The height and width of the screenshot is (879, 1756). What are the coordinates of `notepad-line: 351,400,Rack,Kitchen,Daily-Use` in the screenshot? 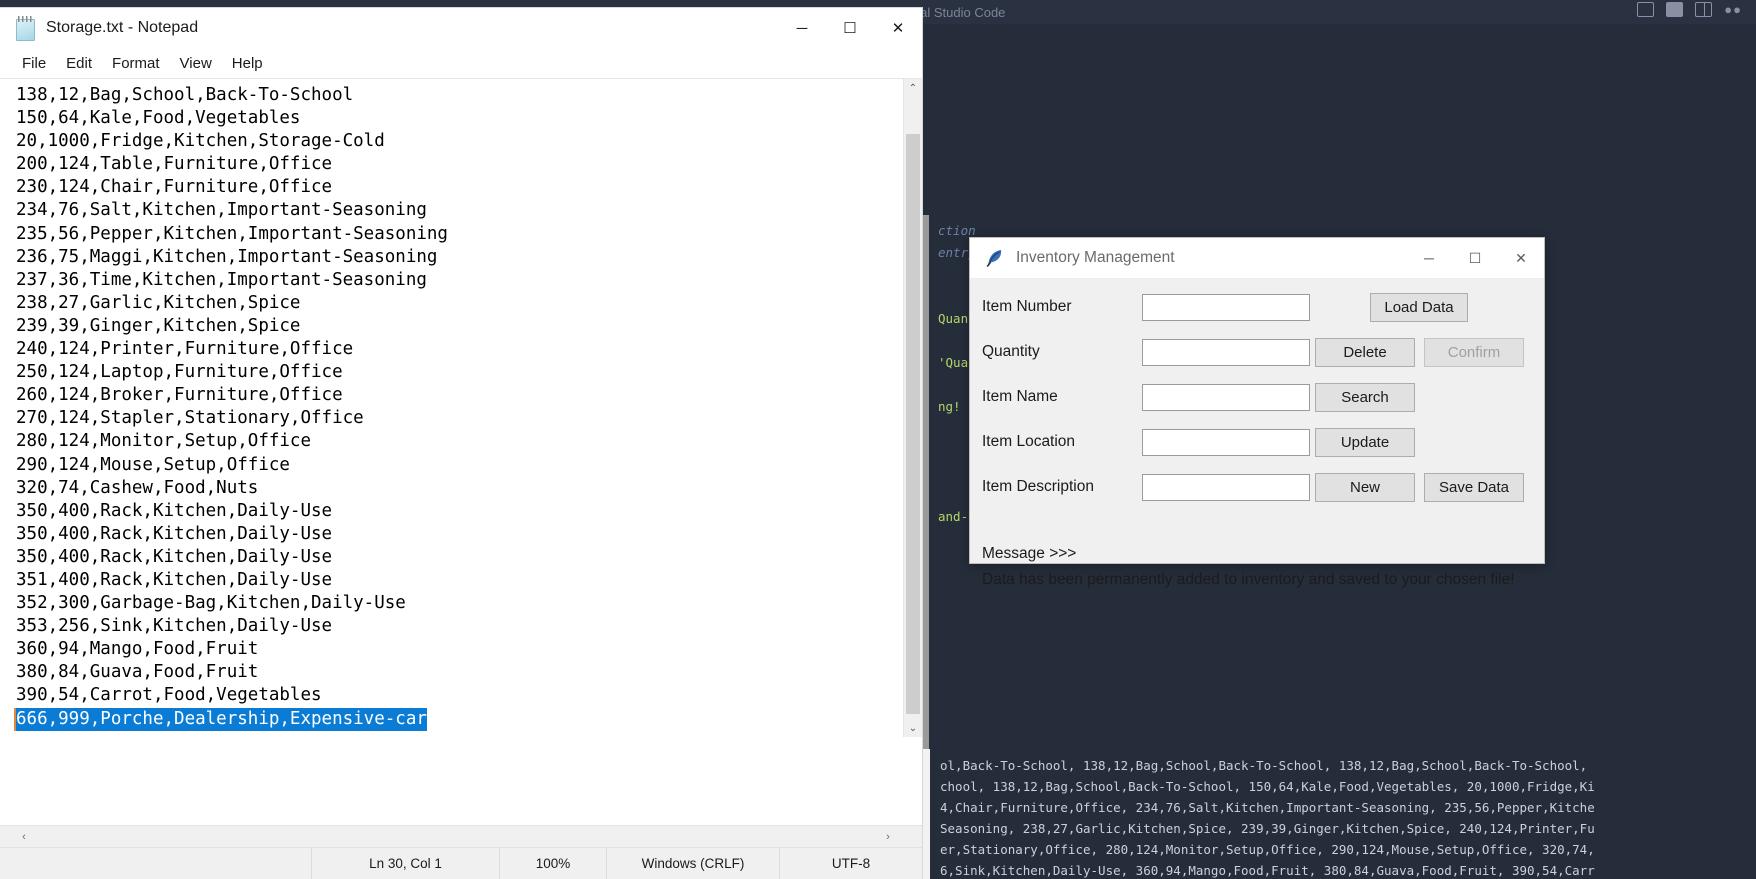 It's located at (174, 579).